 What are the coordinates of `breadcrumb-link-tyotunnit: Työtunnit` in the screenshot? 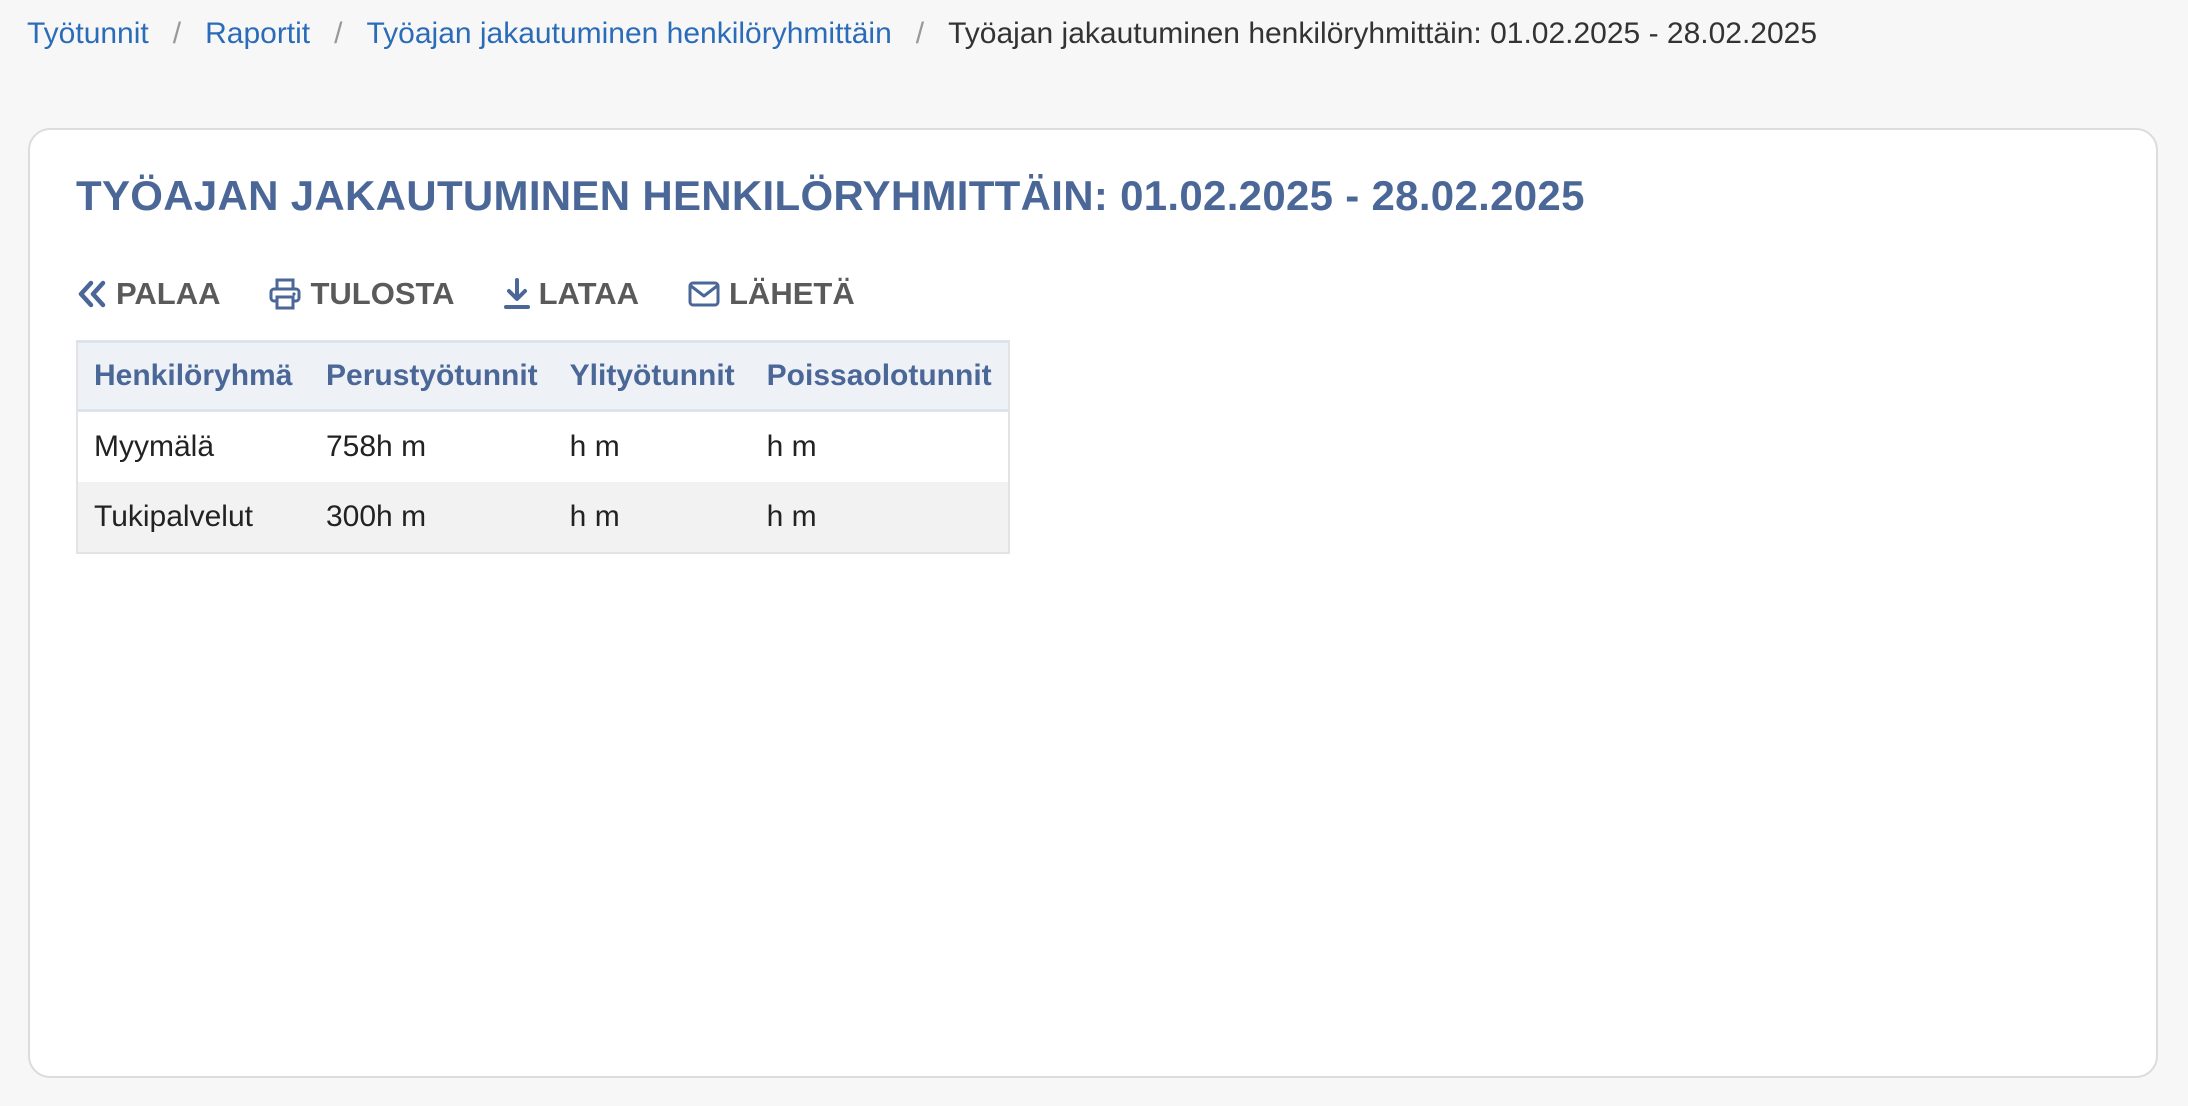 It's located at (88, 34).